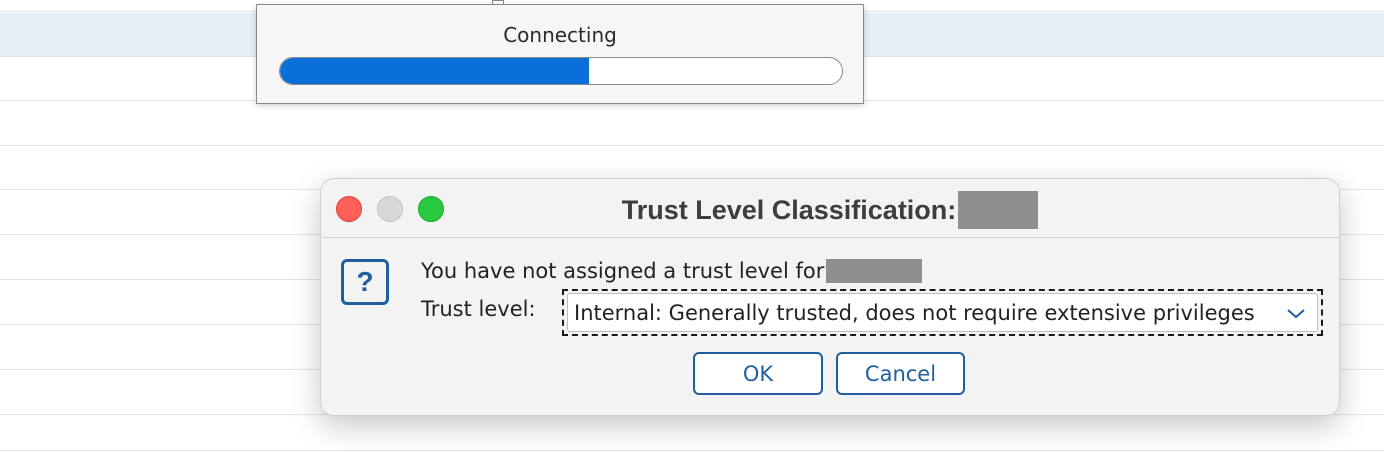 Image resolution: width=1384 pixels, height=452 pixels. I want to click on progress-bar, so click(561, 71).